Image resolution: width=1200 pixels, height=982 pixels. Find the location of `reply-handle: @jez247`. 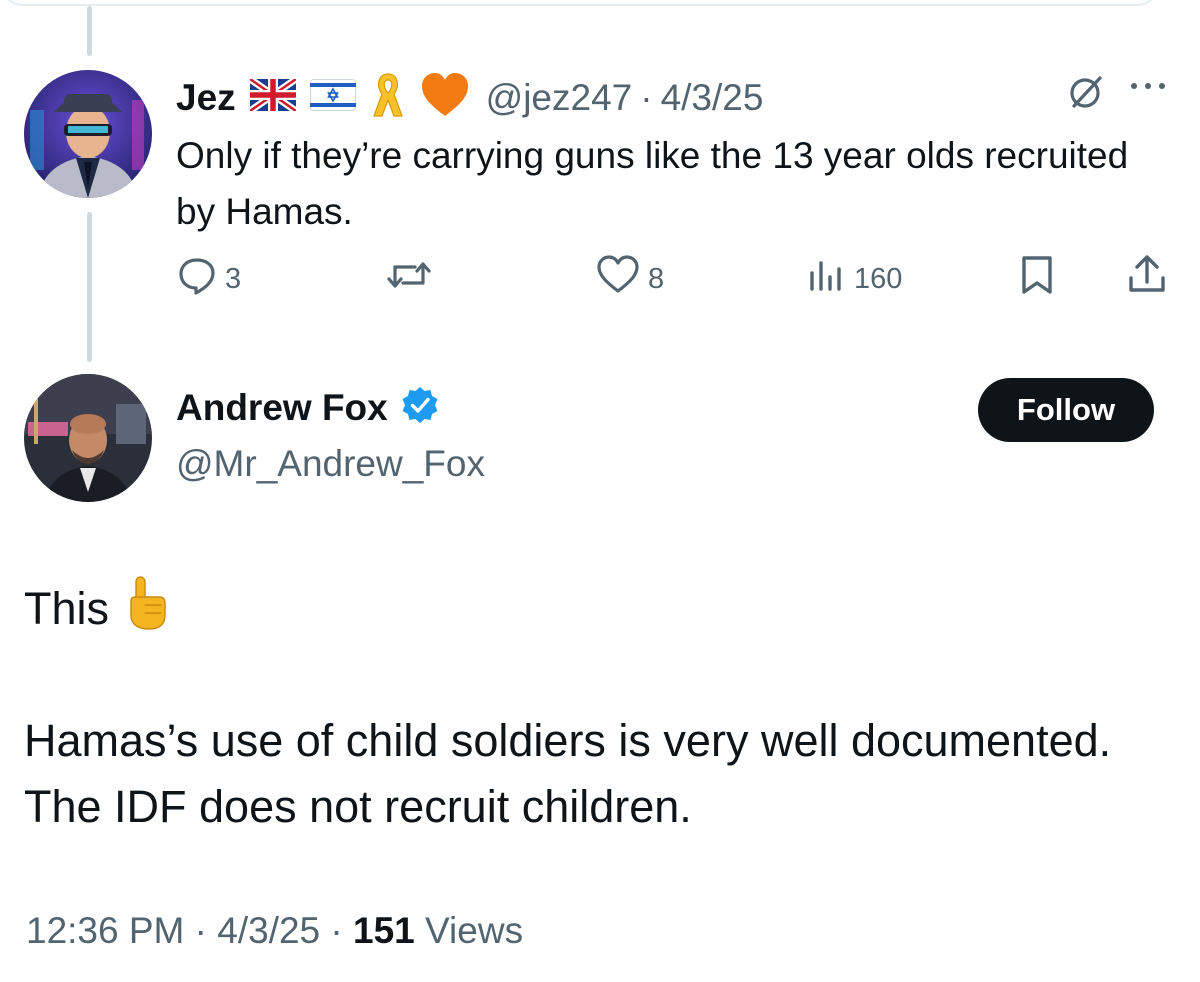

reply-handle: @jez247 is located at coordinates (559, 98).